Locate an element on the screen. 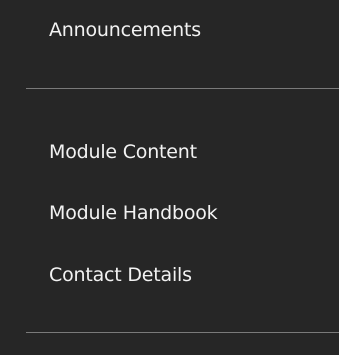 Image resolution: width=339 pixels, height=355 pixels. nav-divider-top is located at coordinates (182, 88).